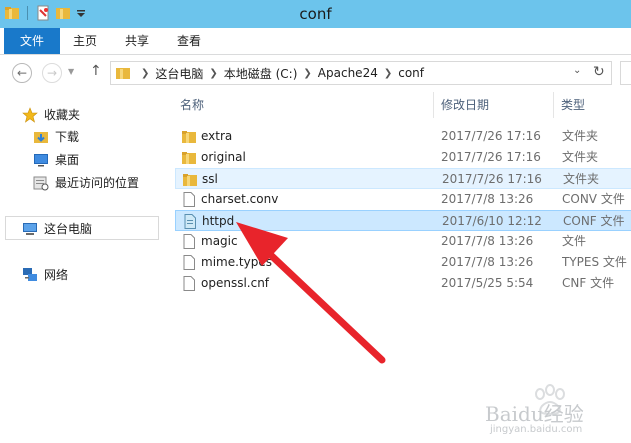 Image resolution: width=631 pixels, height=443 pixels. I want to click on title-bar: conf, so click(315, 14).